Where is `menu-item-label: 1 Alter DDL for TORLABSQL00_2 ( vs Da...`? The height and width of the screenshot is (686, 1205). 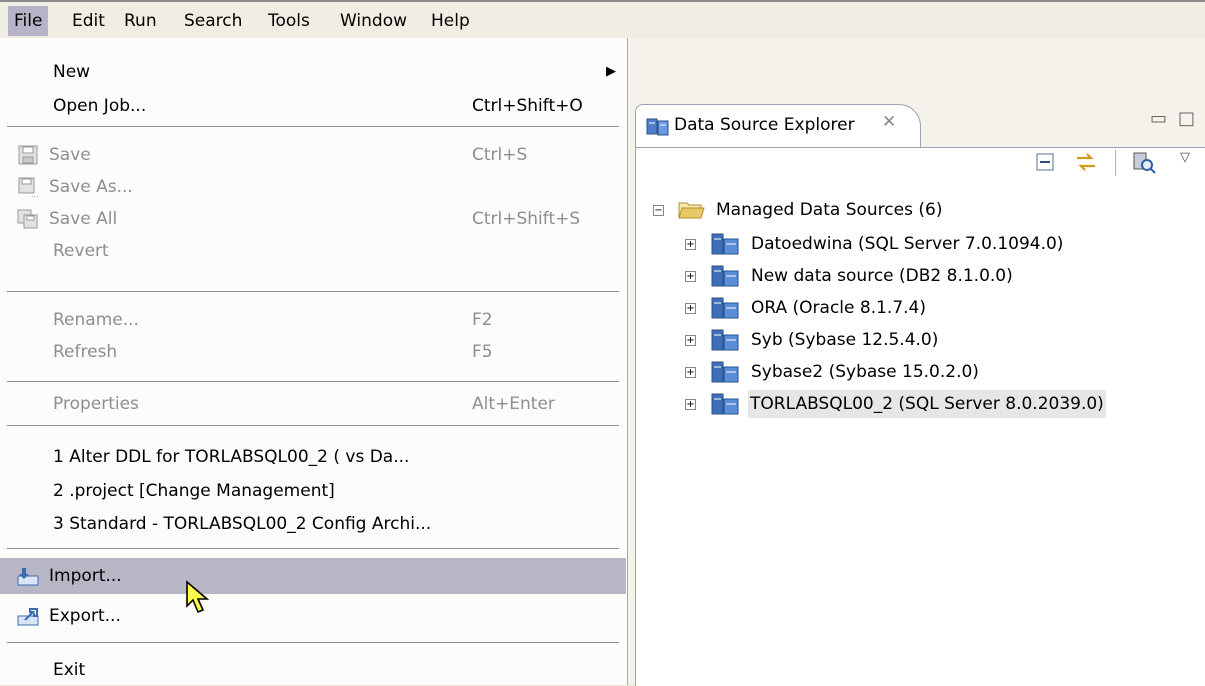 menu-item-label: 1 Alter DDL for TORLABSQL00_2 ( vs Da... is located at coordinates (231, 457).